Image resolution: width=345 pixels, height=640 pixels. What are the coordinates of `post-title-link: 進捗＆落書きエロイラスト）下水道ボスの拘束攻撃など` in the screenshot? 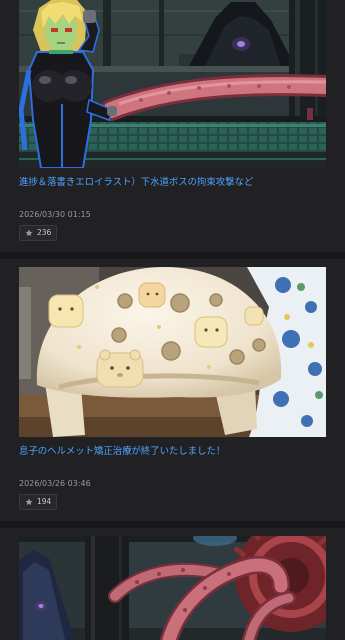 It's located at (172, 183).